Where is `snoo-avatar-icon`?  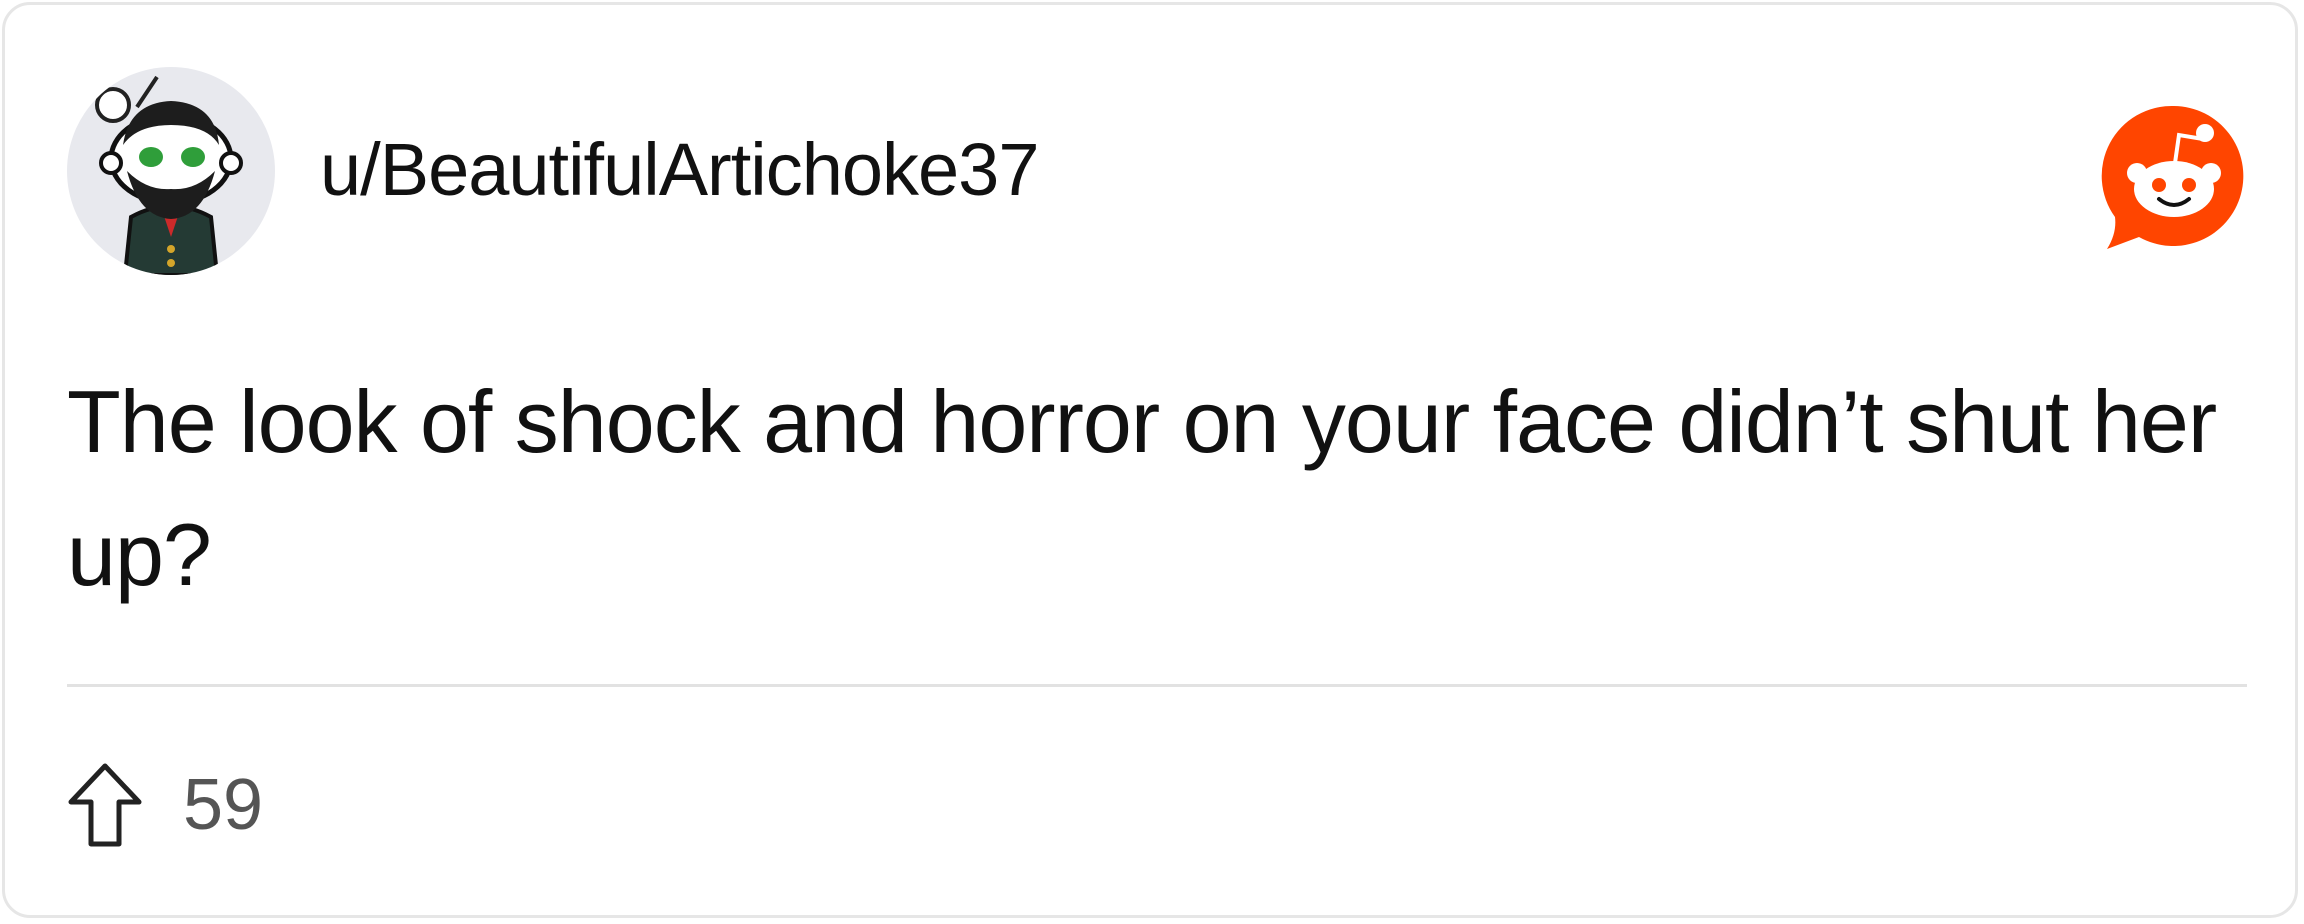 snoo-avatar-icon is located at coordinates (169, 175).